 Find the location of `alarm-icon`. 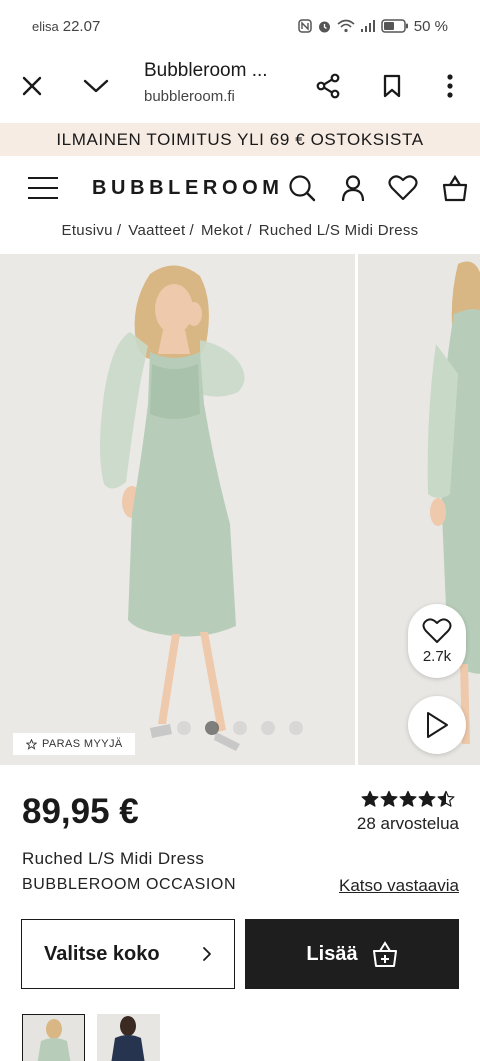

alarm-icon is located at coordinates (324, 26).